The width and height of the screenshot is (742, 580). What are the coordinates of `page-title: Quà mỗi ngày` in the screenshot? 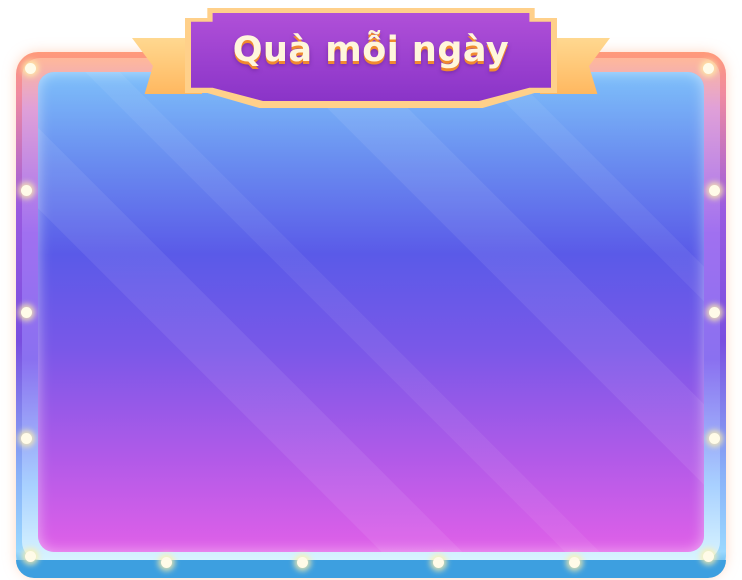 It's located at (371, 50).